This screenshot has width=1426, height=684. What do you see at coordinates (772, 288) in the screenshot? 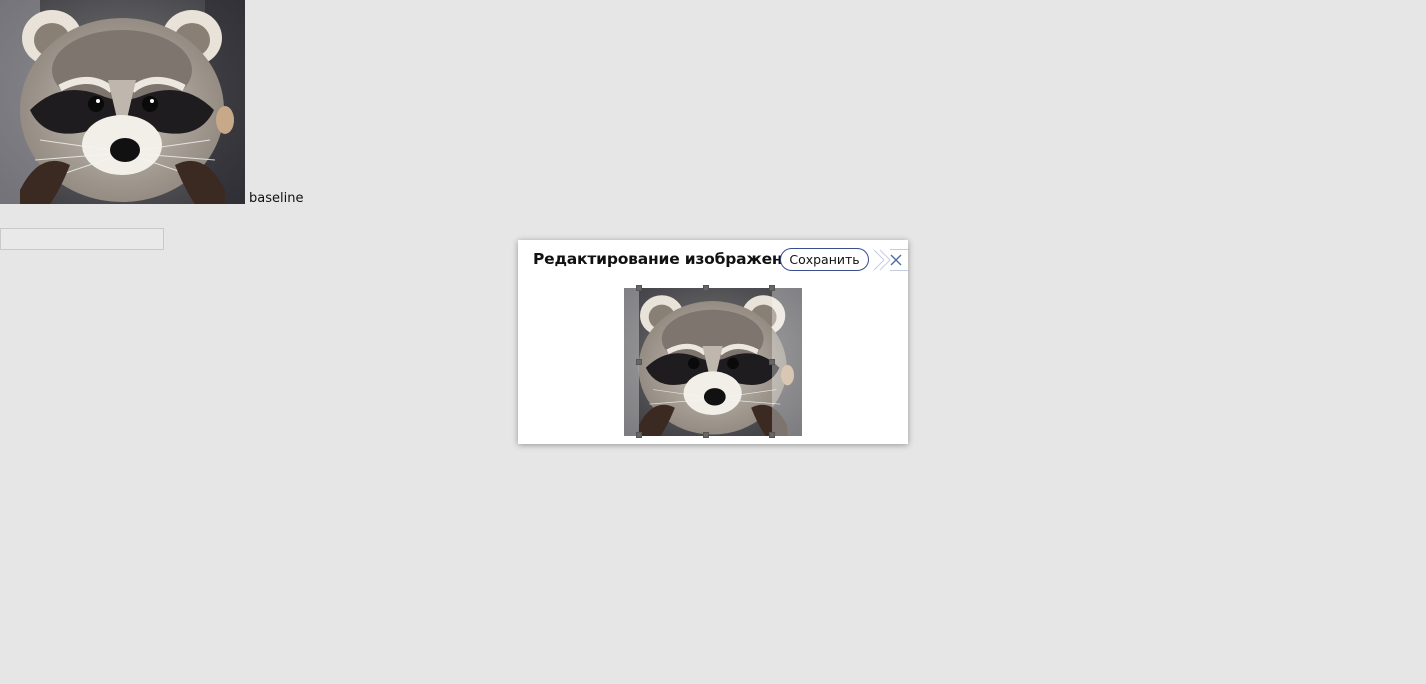
I see `crop-handle-top-right` at bounding box center [772, 288].